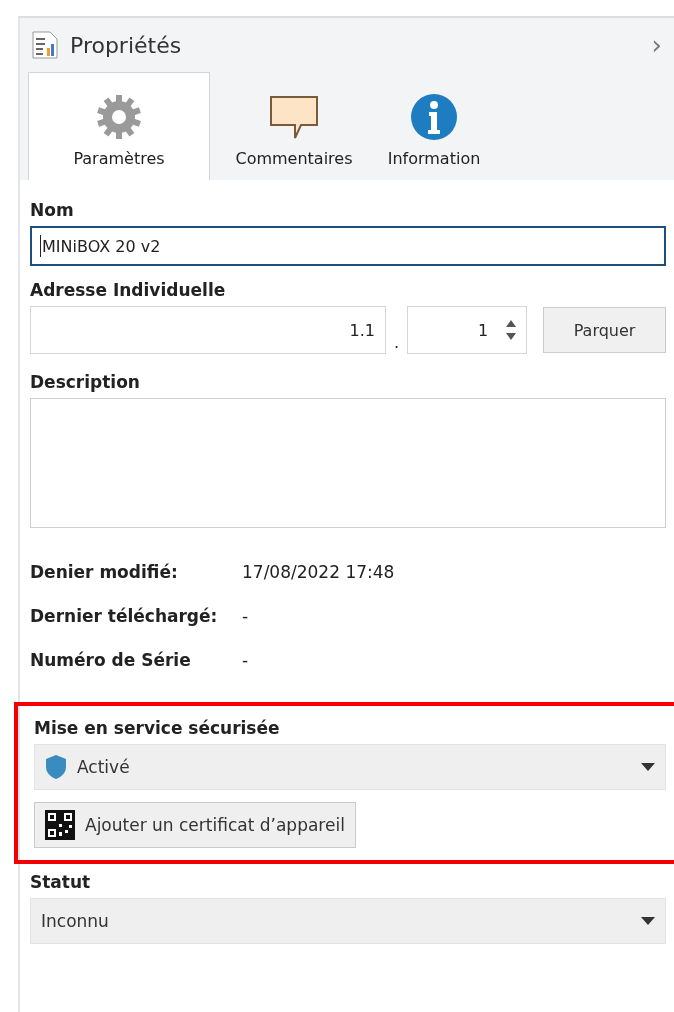 The image size is (674, 1012). I want to click on info-label: Dernier téléchargé:, so click(124, 616).